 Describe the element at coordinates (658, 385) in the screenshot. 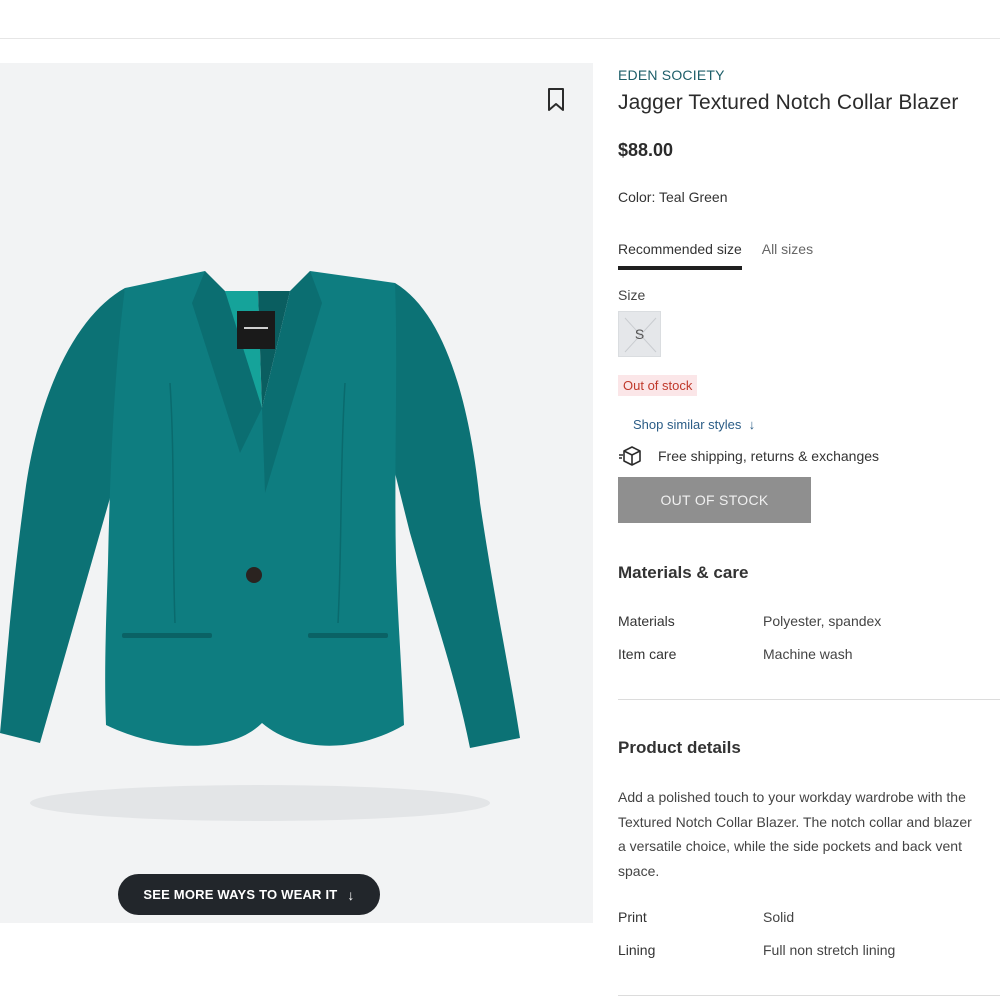

I see `out-of-stock-badge: Out of stock` at that location.